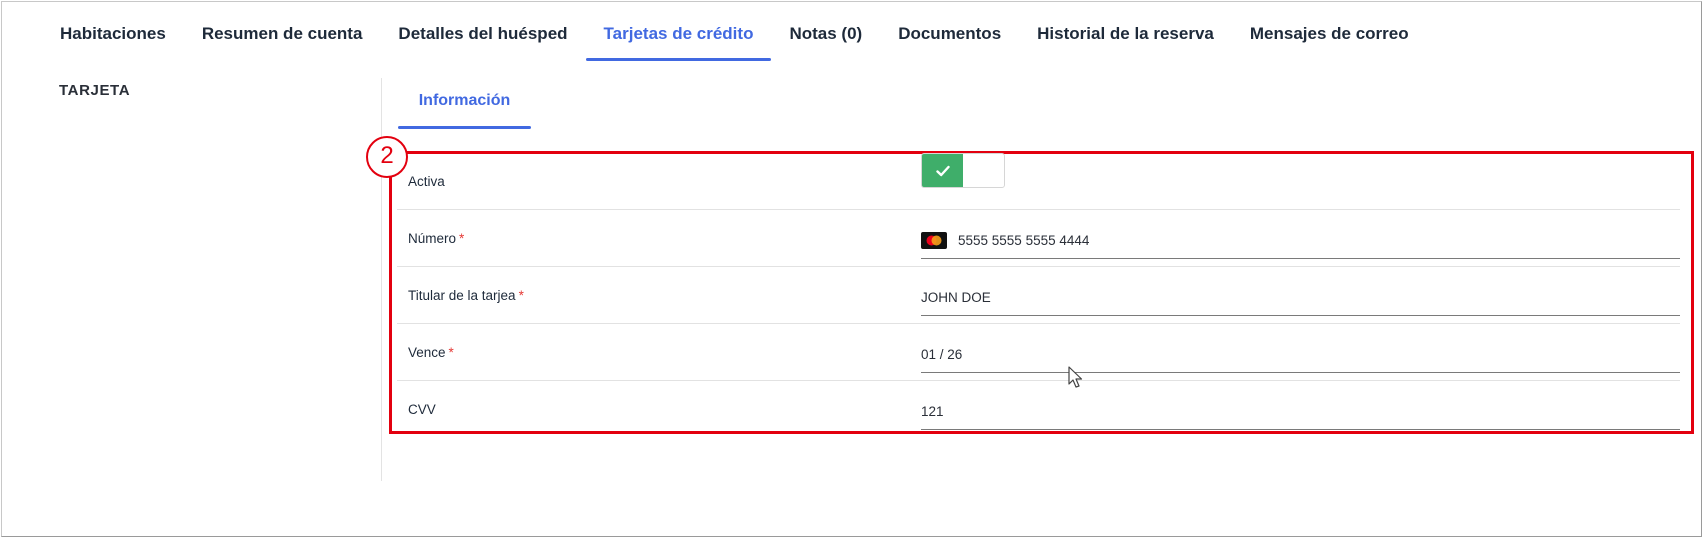  Describe the element at coordinates (436, 238) in the screenshot. I see `number-label: Número *` at that location.